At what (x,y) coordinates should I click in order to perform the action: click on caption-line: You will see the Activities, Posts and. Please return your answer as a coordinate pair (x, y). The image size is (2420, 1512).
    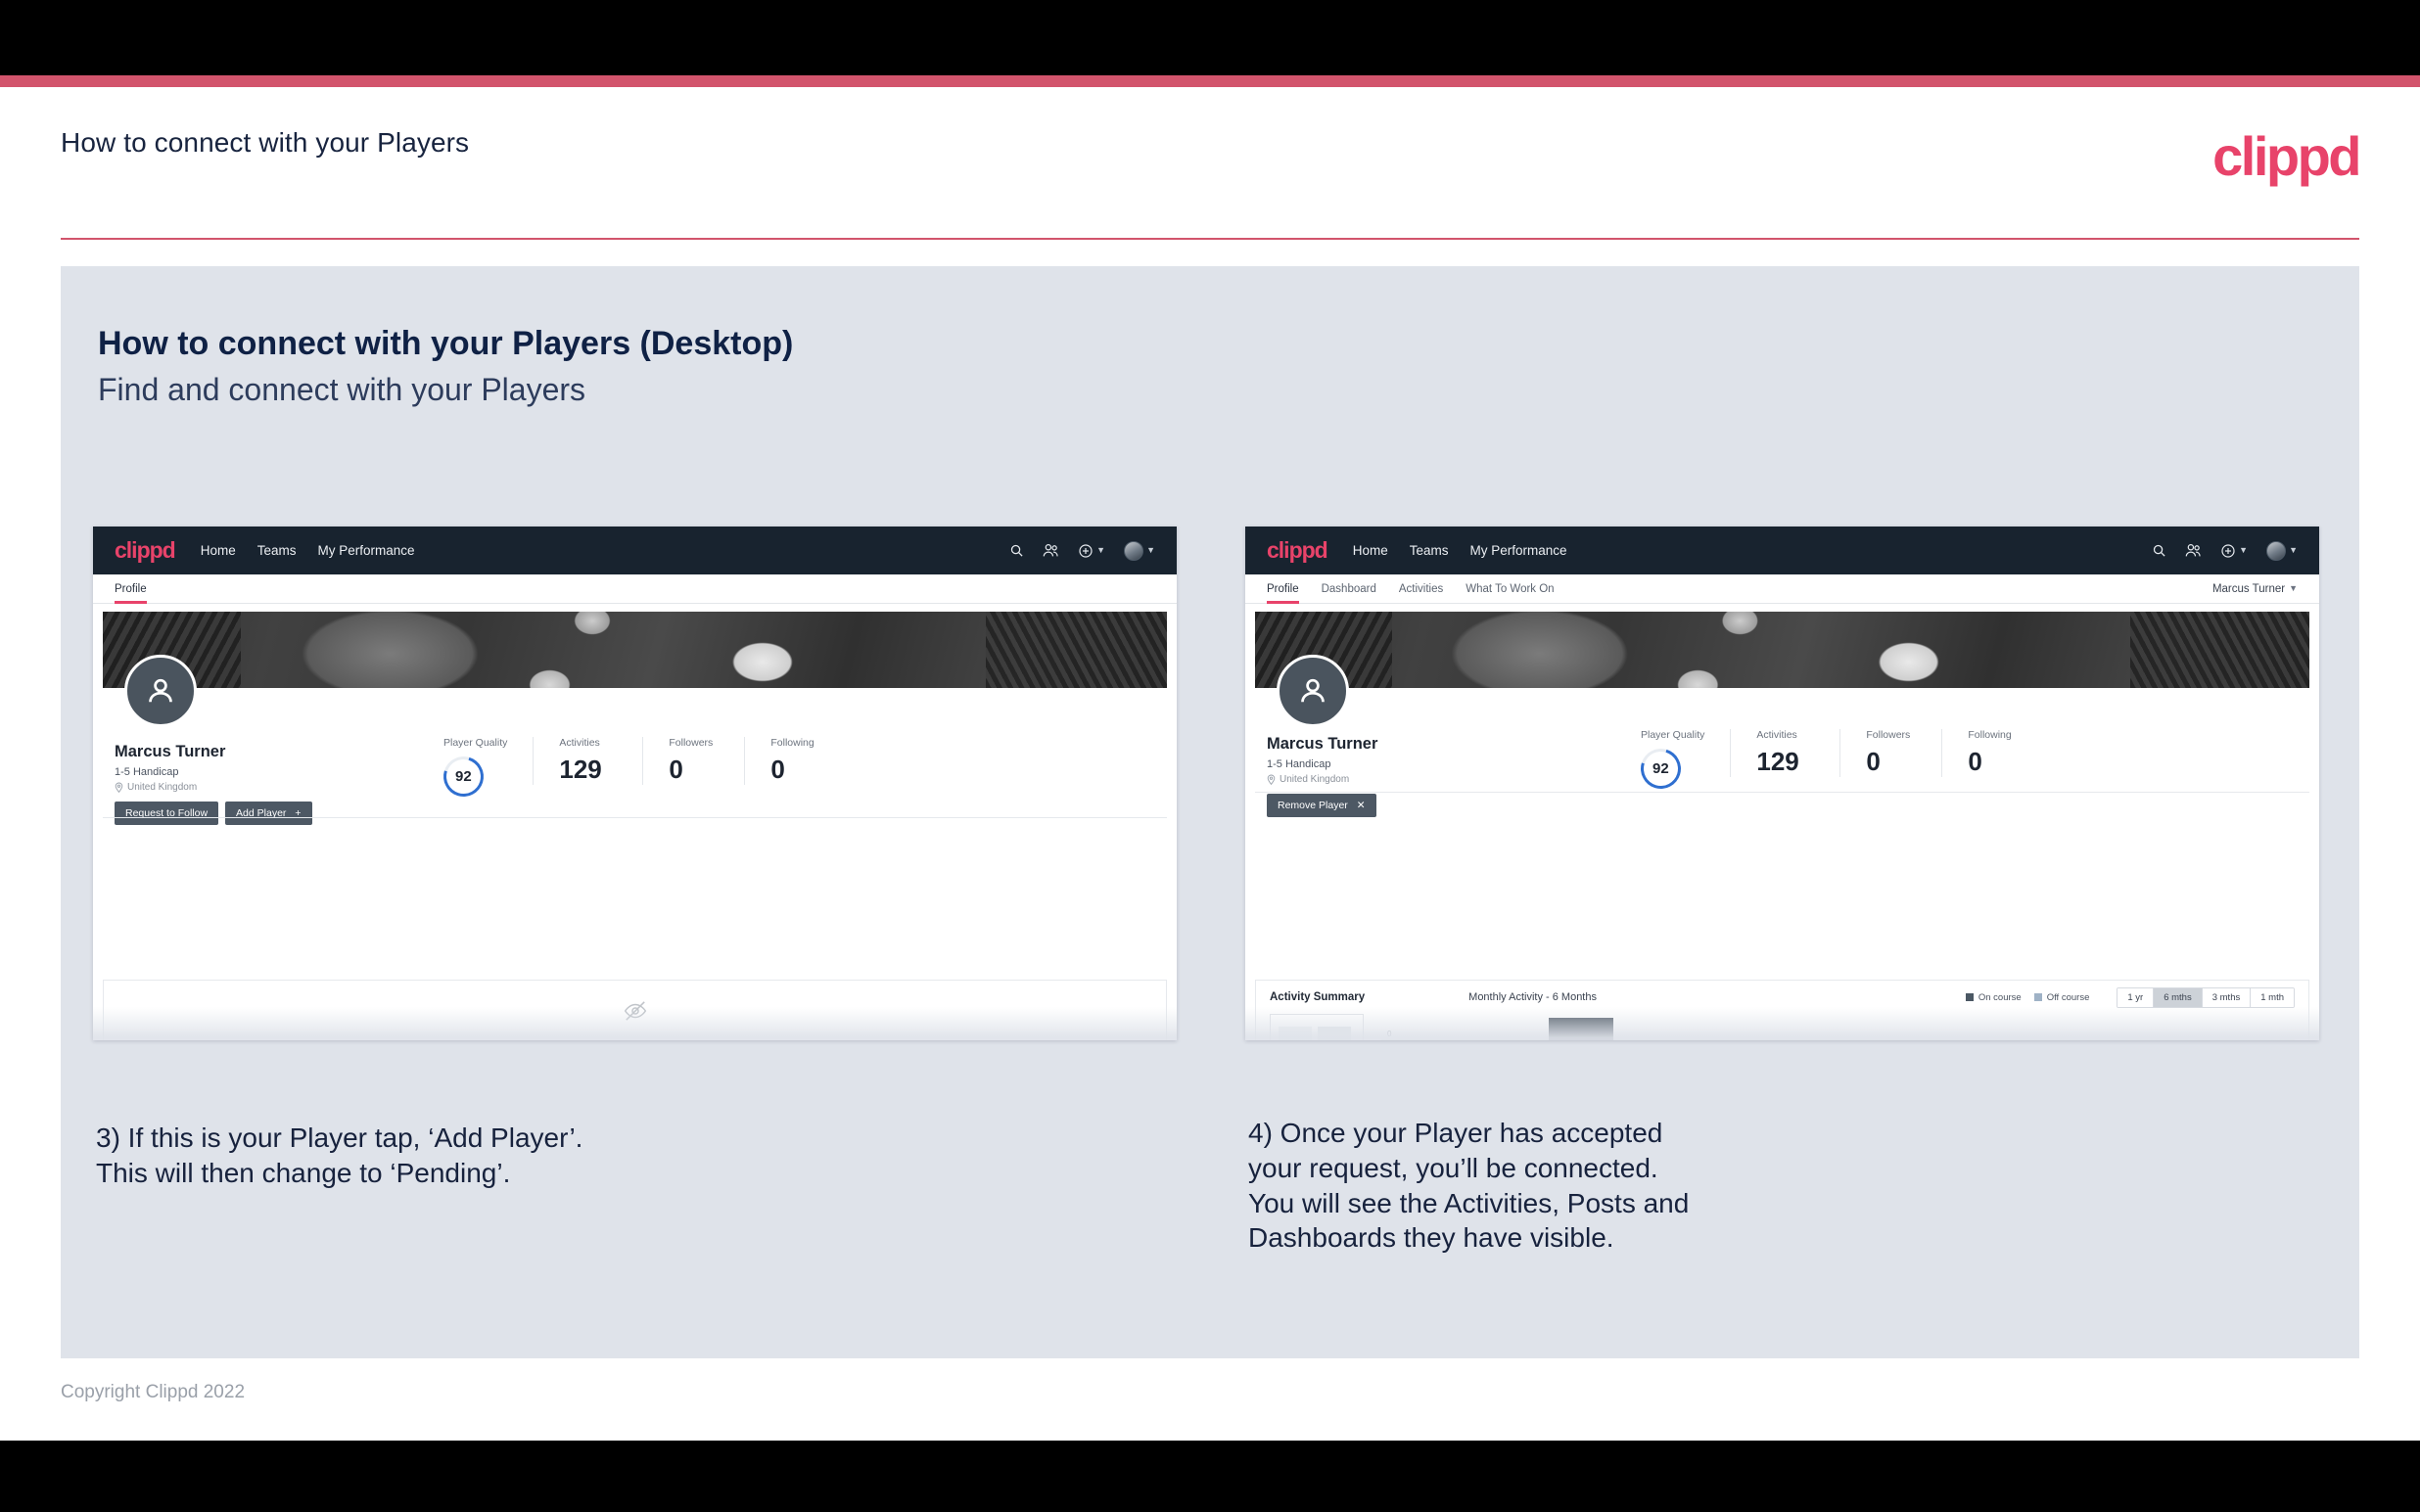
    Looking at the image, I should click on (1469, 1202).